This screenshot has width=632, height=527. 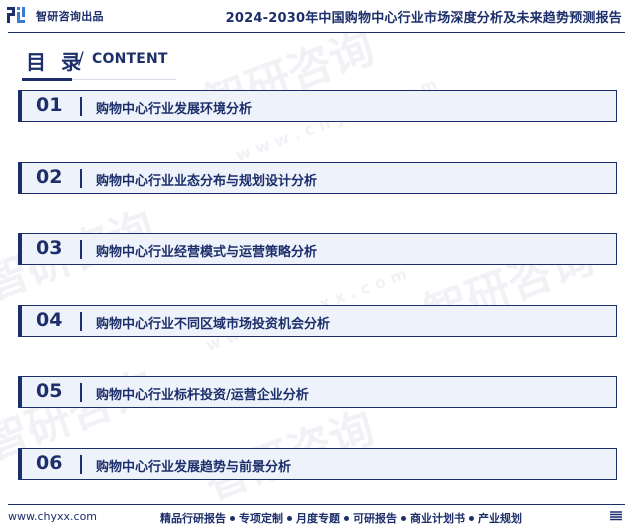 I want to click on toc-item: 05 购物中心行业标杆投资/运营企业分析, so click(x=317, y=392).